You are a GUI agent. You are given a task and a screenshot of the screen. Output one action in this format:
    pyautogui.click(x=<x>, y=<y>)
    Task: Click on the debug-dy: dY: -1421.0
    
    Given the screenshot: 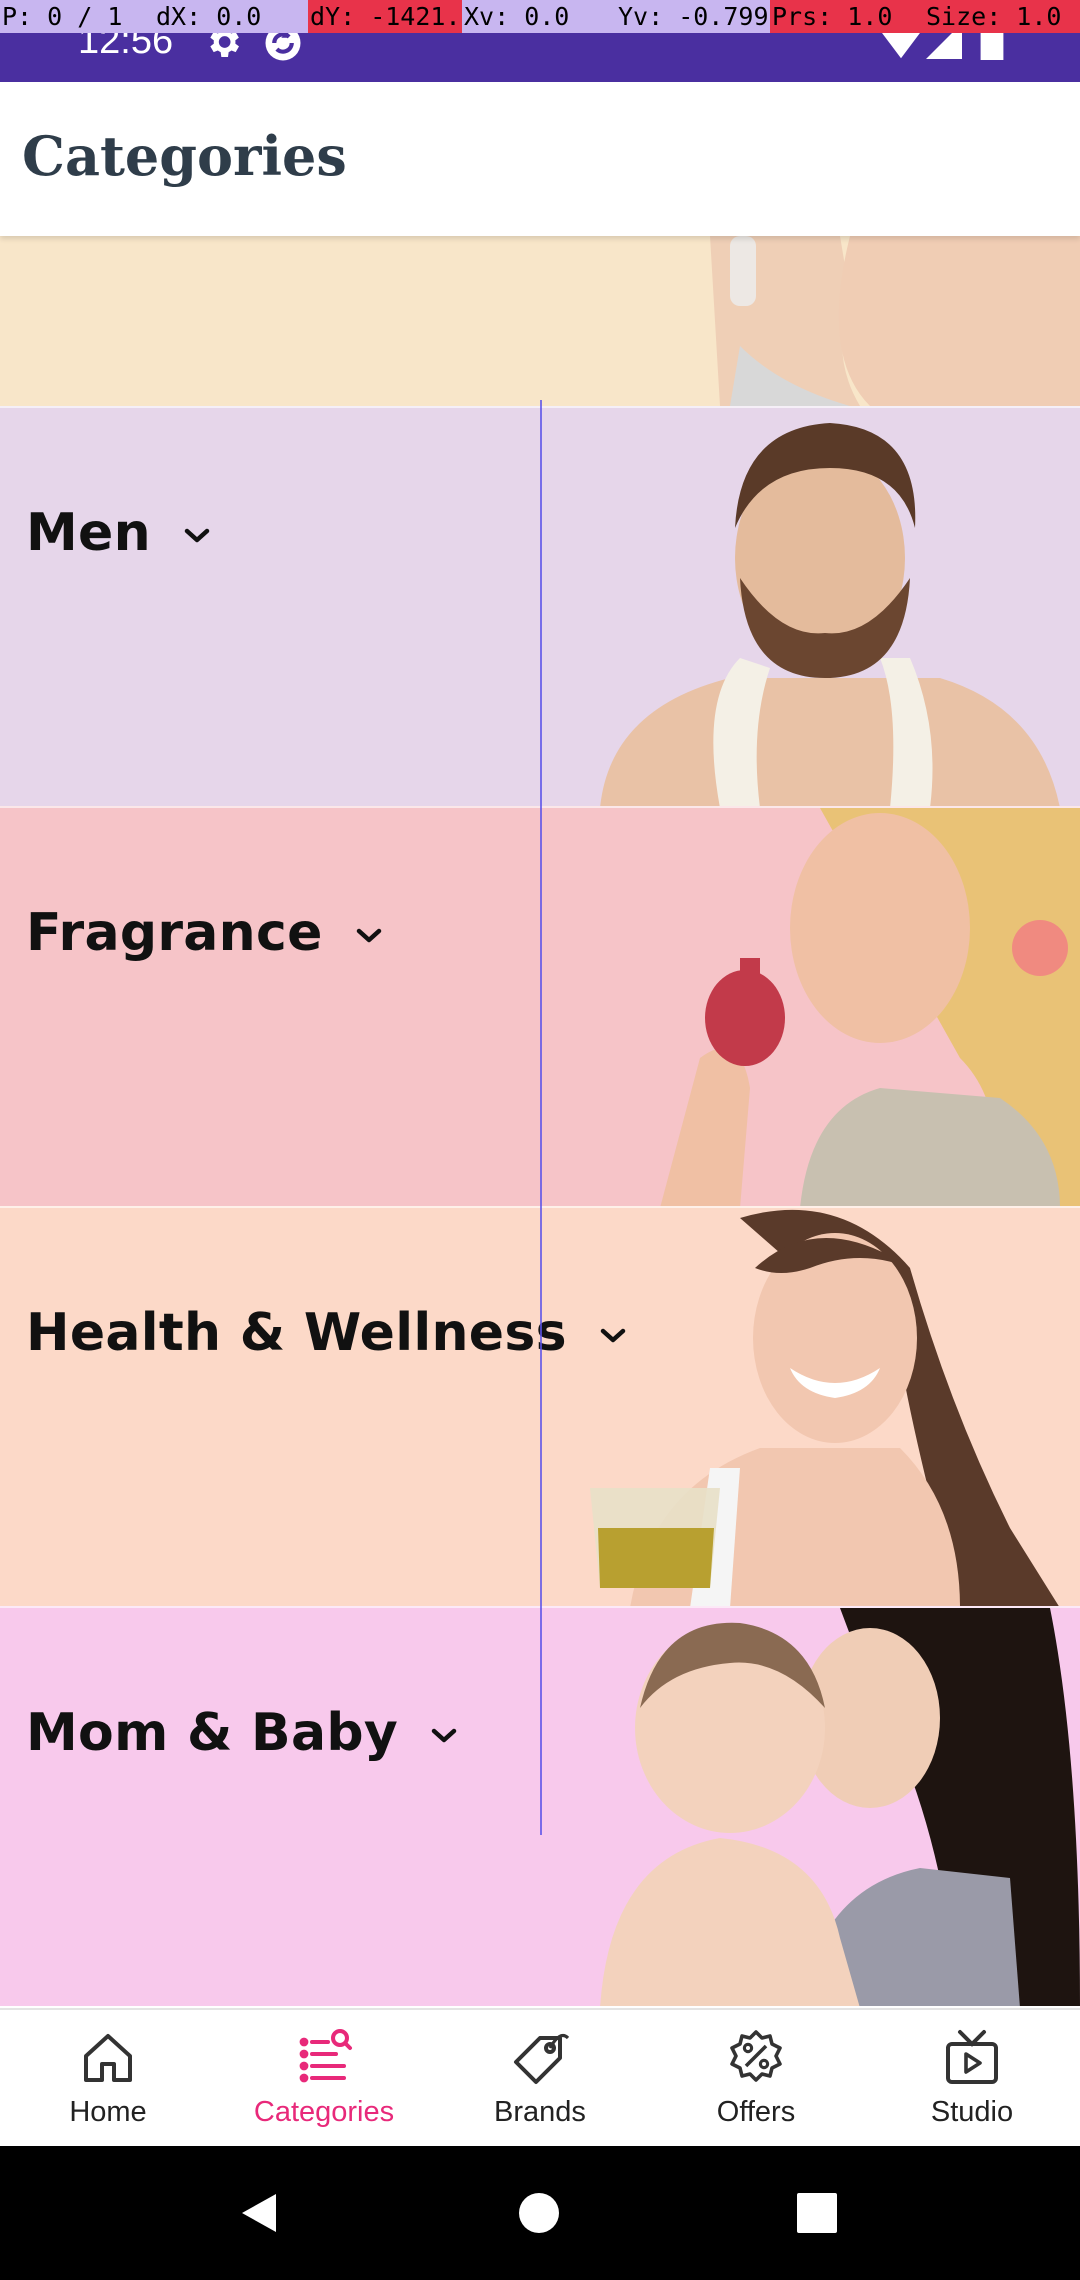 What is the action you would take?
    pyautogui.click(x=385, y=16)
    